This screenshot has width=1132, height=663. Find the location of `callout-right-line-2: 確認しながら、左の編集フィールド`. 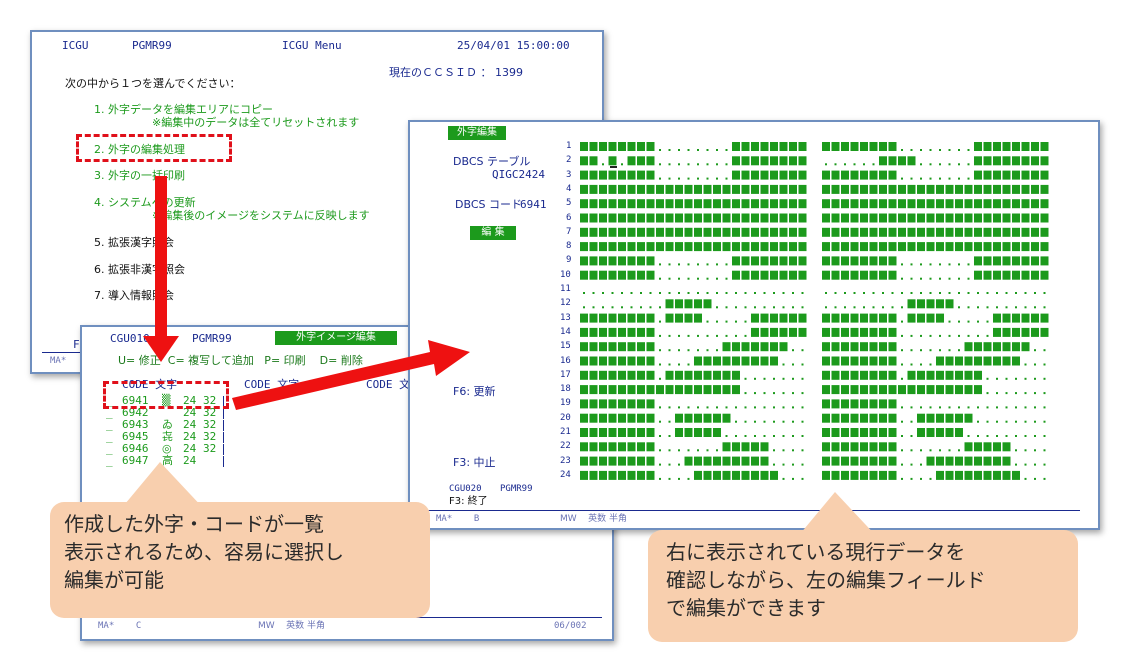

callout-right-line-2: 確認しながら、左の編集フィールド is located at coordinates (826, 580).